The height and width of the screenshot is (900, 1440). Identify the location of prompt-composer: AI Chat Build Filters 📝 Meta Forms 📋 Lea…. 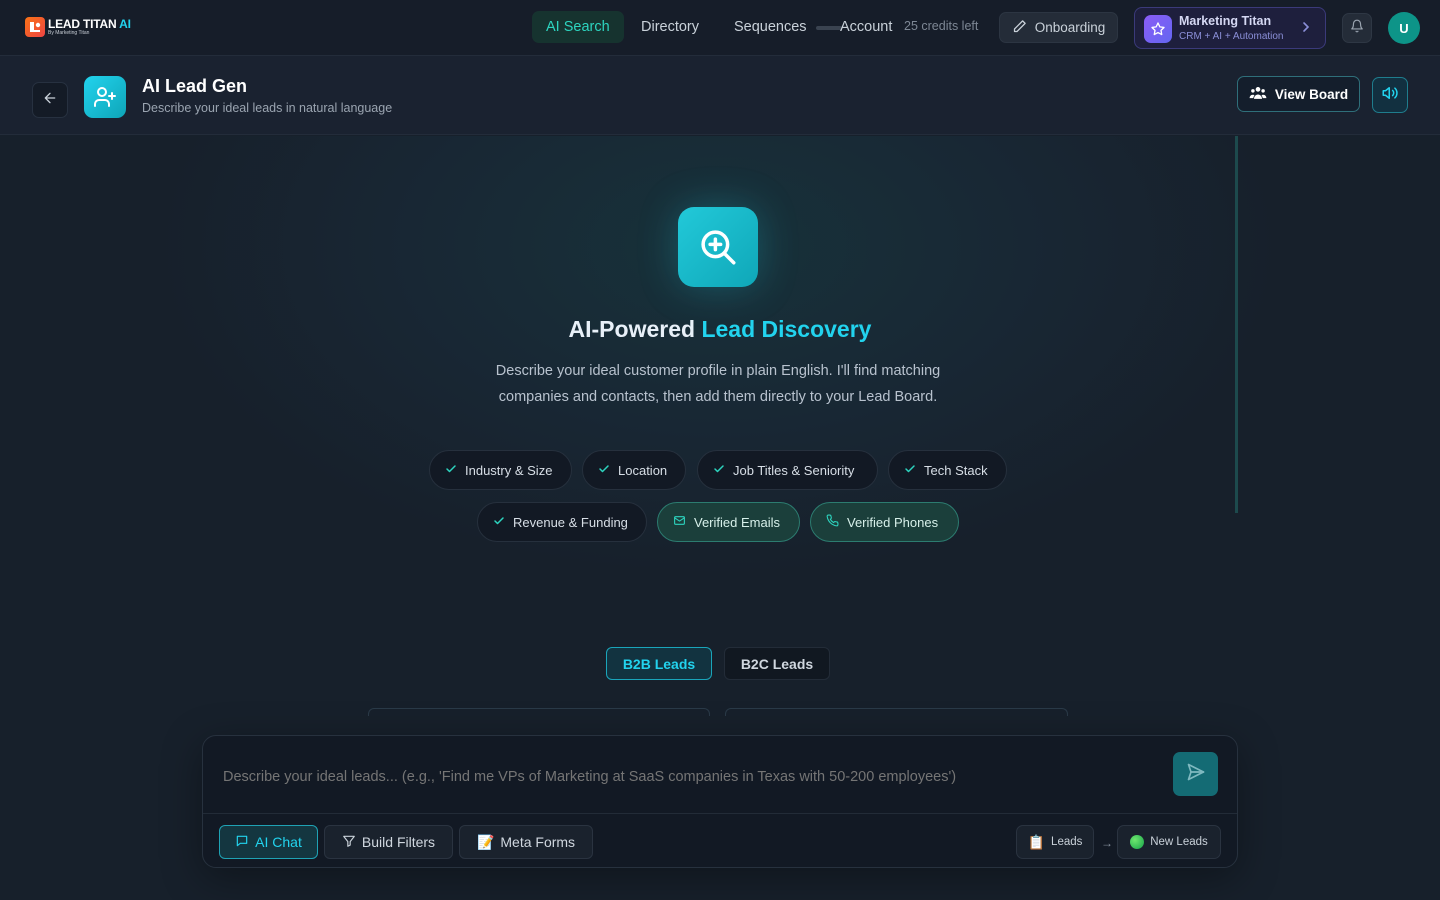
(720, 801).